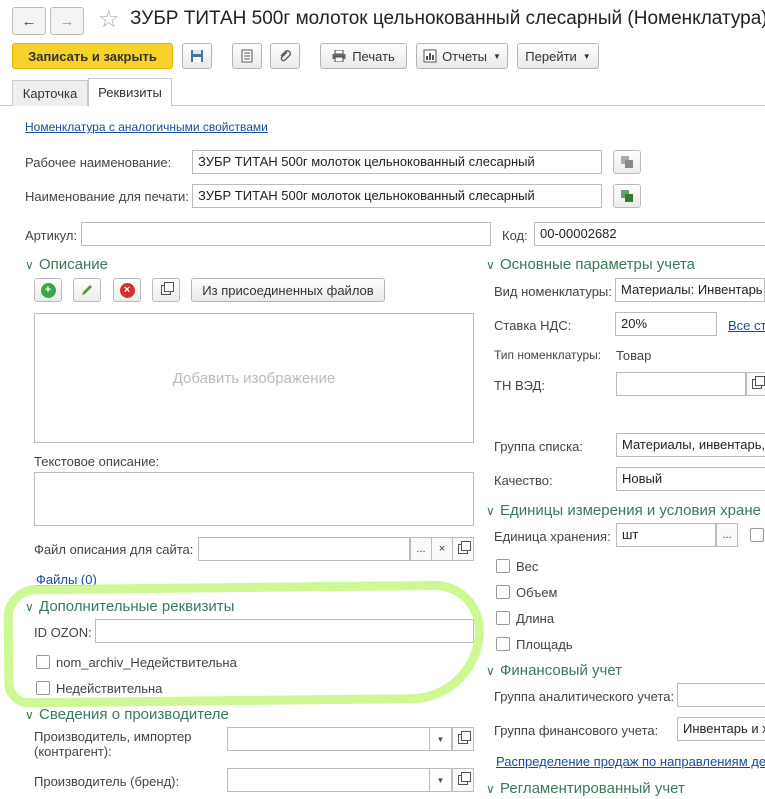 This screenshot has width=765, height=799. What do you see at coordinates (339, 56) in the screenshot?
I see `printer-icon` at bounding box center [339, 56].